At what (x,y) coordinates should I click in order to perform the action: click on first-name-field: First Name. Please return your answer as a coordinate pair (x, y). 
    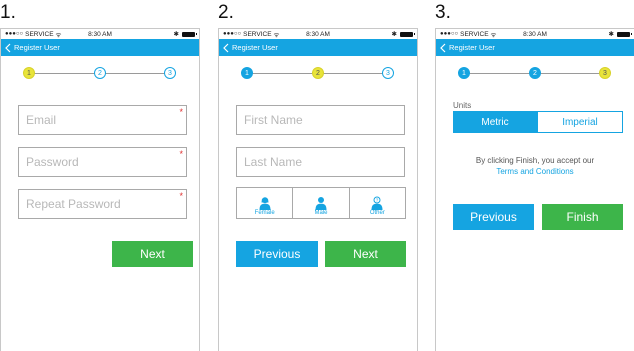
    Looking at the image, I should click on (320, 120).